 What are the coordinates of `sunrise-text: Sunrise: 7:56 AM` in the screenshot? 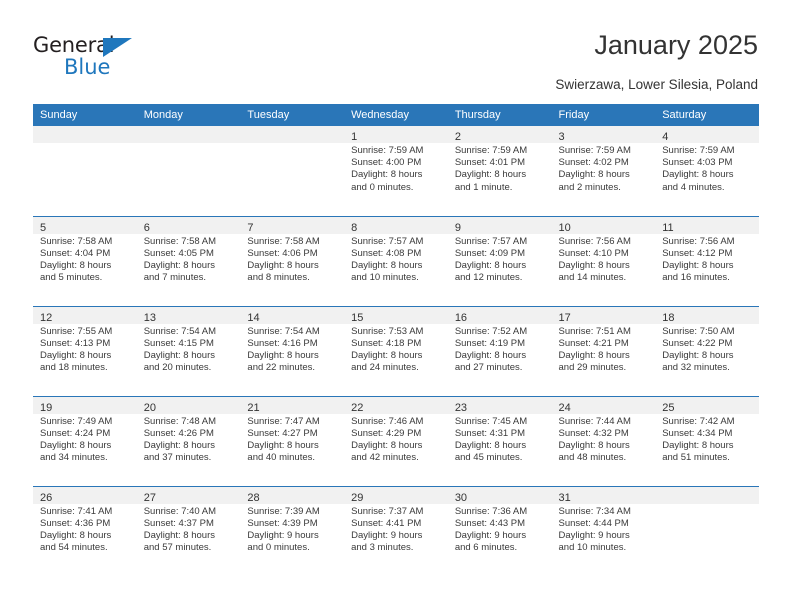 It's located at (698, 241).